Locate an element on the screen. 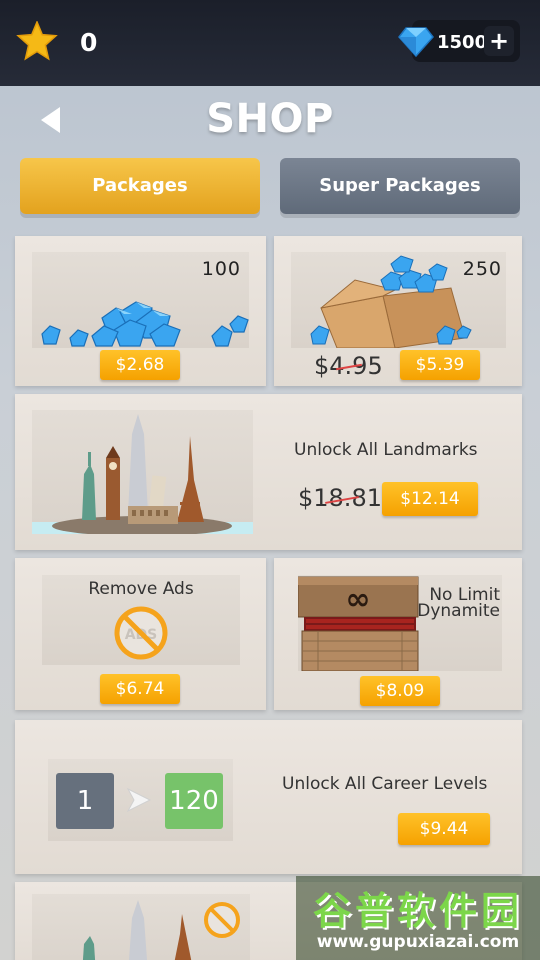 The image size is (540, 960). page-title: SHOP is located at coordinates (270, 119).